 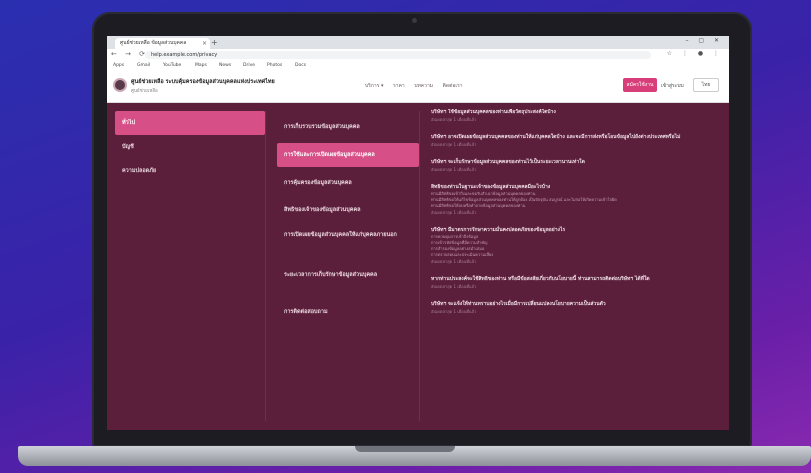 I want to click on browser-nav-icons: ← → ⟳, so click(x=129, y=54).